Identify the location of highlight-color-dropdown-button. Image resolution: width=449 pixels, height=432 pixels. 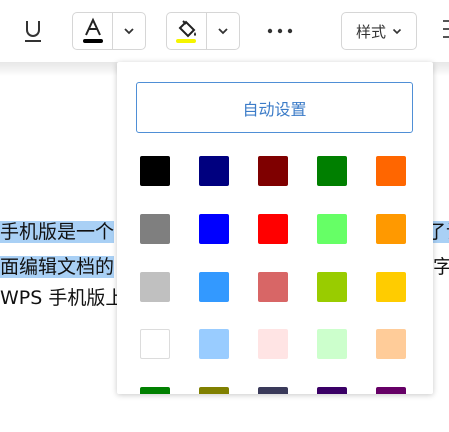
(223, 31).